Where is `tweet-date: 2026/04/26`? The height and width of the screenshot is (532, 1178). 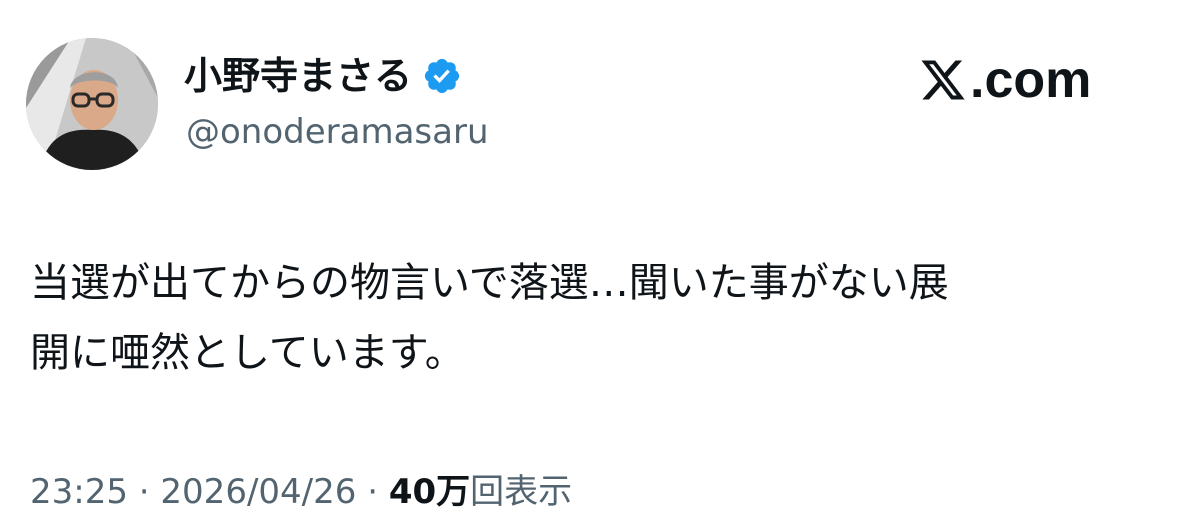 tweet-date: 2026/04/26 is located at coordinates (258, 492).